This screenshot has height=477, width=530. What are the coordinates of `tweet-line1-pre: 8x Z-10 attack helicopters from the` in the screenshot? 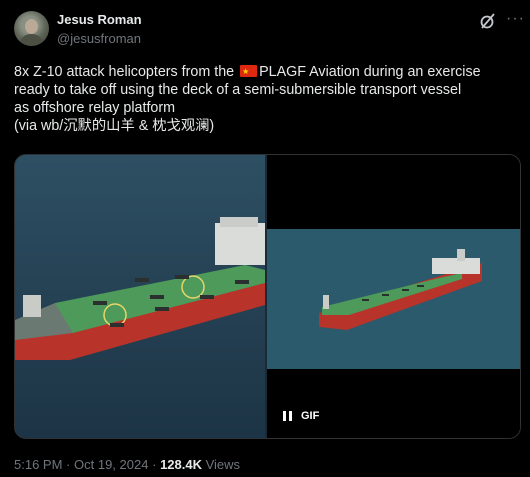 It's located at (126, 72).